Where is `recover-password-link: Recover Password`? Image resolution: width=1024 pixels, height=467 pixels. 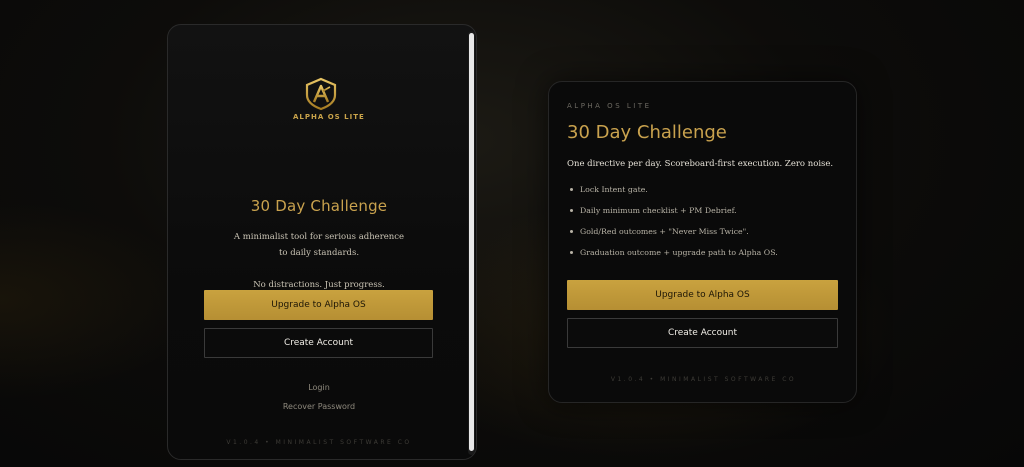
recover-password-link: Recover Password is located at coordinates (319, 406).